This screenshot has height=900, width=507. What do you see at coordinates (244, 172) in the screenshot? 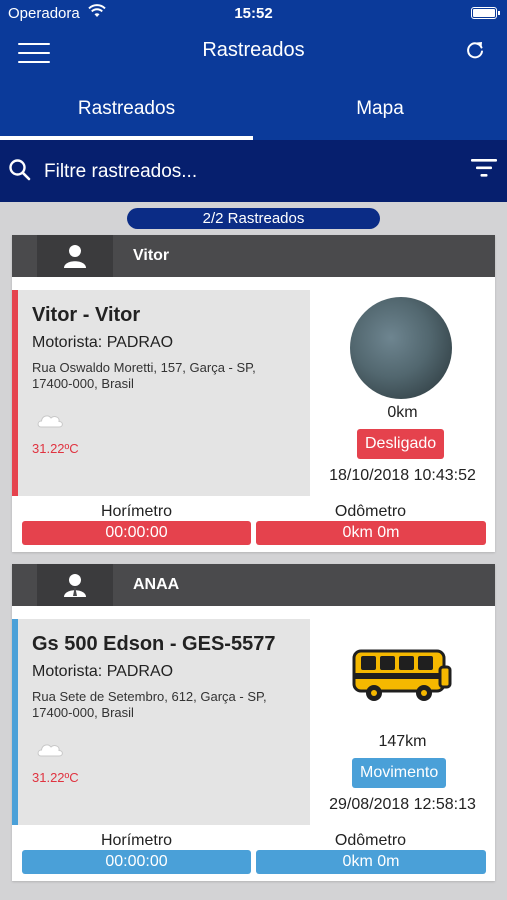
I see `search-input` at bounding box center [244, 172].